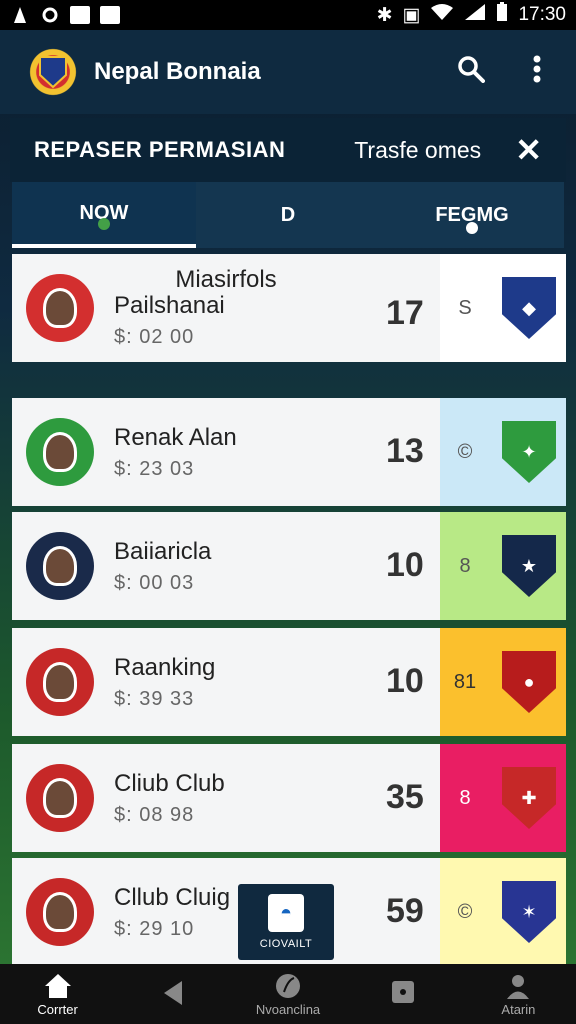  I want to click on sub-header-title: REPASER PERMASIAN, so click(160, 149).